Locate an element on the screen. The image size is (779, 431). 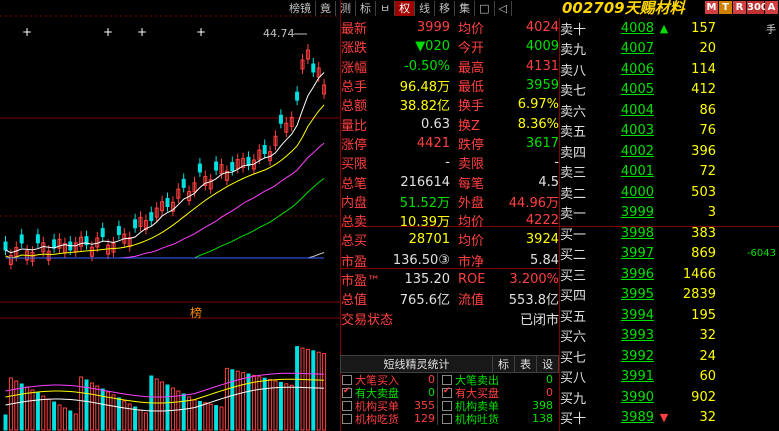
level-price: 4007 is located at coordinates (628, 48).